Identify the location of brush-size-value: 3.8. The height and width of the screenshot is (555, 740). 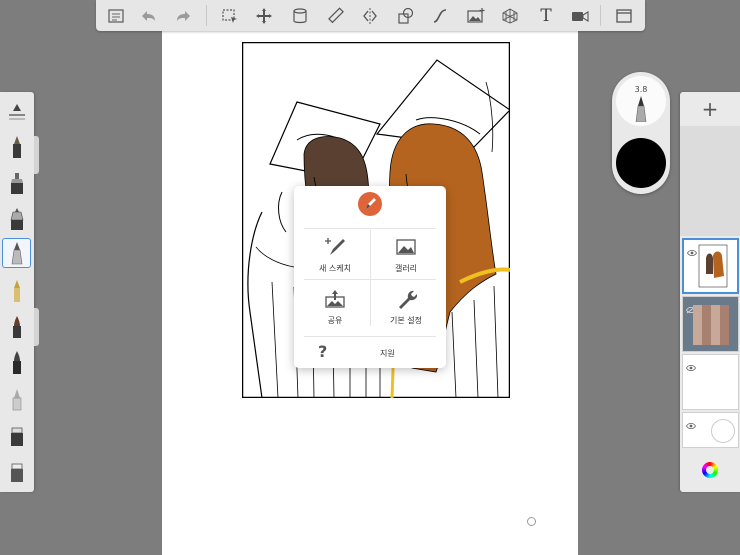
(641, 89).